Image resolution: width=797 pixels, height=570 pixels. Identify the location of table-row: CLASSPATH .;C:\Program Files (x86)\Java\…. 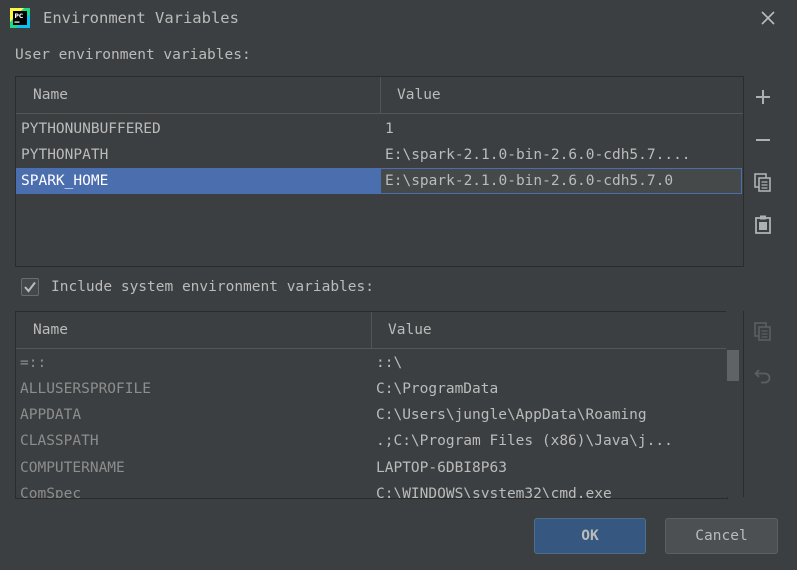
(371, 441).